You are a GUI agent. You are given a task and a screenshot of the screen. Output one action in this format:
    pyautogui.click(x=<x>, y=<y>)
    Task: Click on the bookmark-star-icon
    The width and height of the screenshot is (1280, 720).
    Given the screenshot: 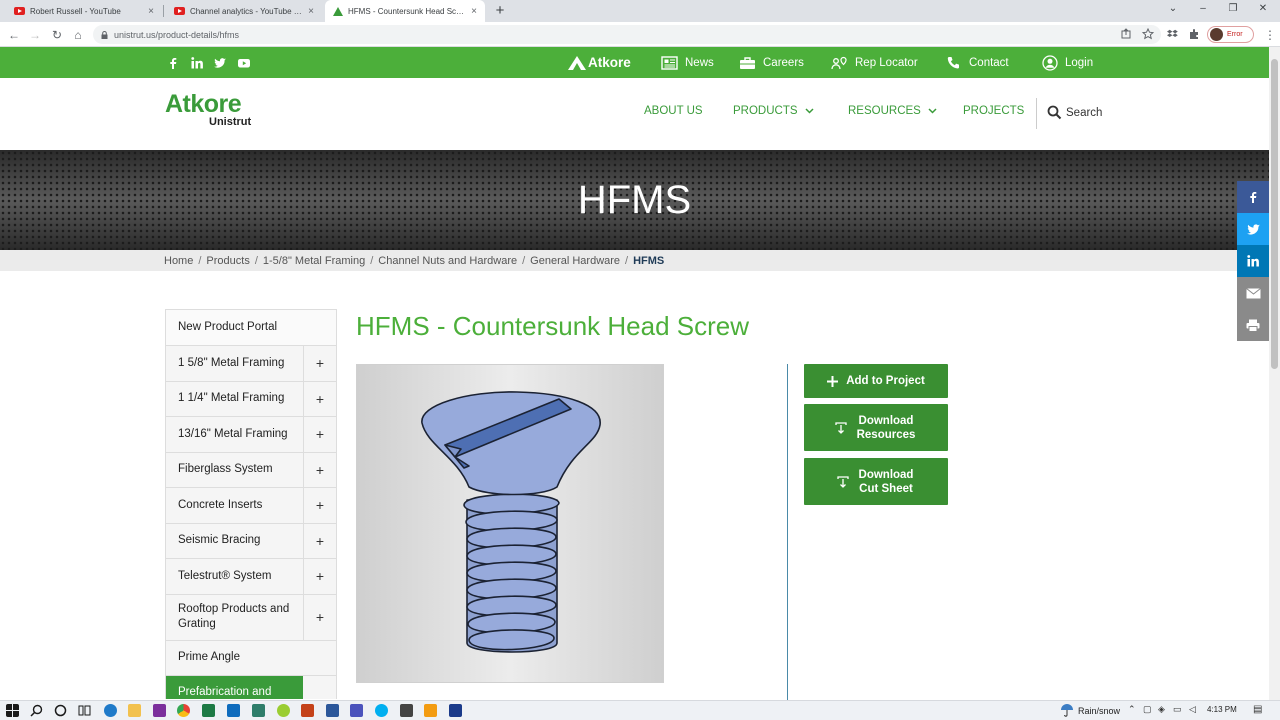 What is the action you would take?
    pyautogui.click(x=1148, y=34)
    